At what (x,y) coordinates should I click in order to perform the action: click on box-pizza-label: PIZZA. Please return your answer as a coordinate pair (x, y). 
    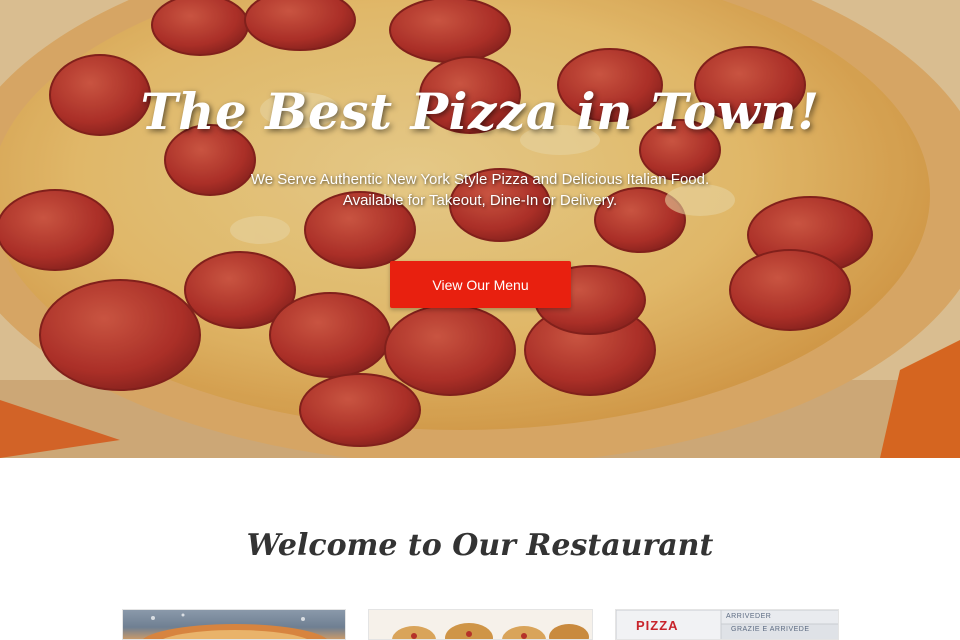
    Looking at the image, I should click on (657, 625).